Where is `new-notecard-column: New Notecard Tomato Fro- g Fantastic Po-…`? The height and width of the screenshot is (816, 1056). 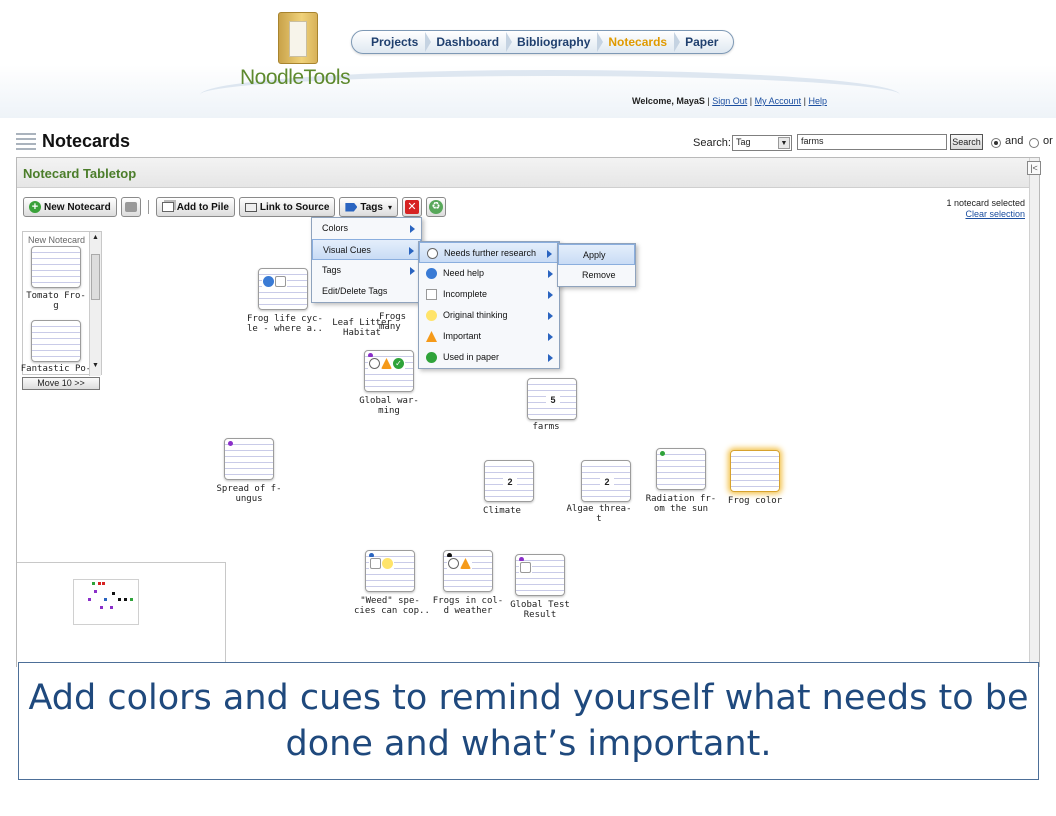 new-notecard-column: New Notecard Tomato Fro- g Fantastic Po-… is located at coordinates (61, 303).